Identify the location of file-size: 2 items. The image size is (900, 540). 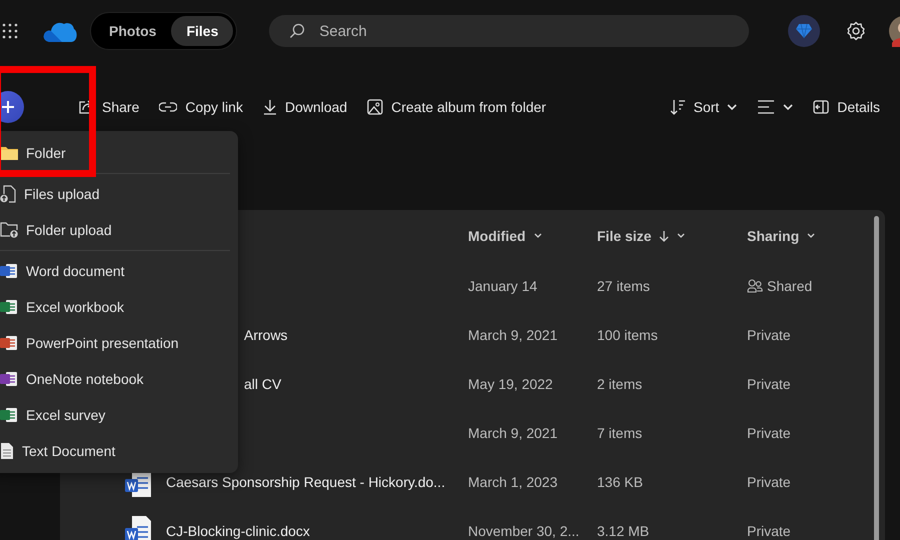
(620, 384).